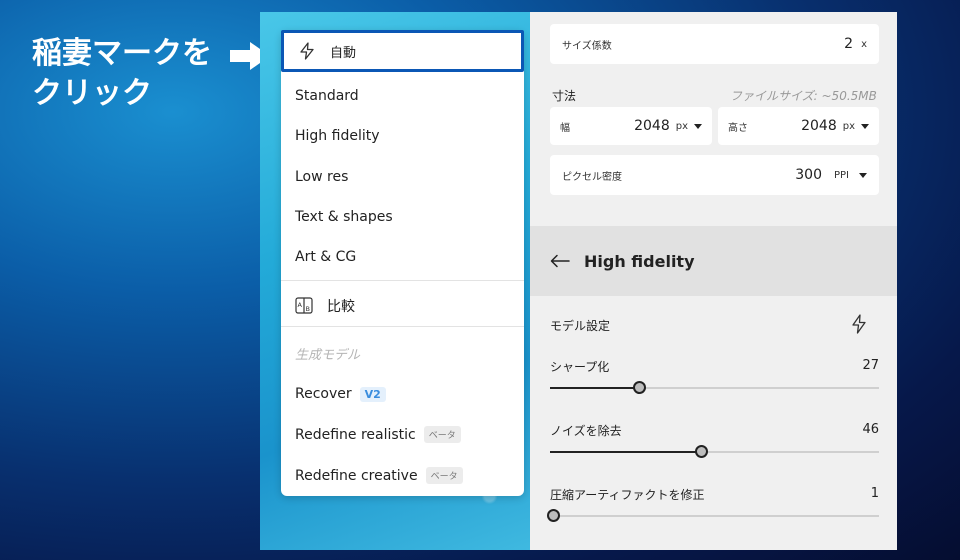 The height and width of the screenshot is (560, 960). Describe the element at coordinates (122, 74) in the screenshot. I see `instruction-callout: 稲妻マークを クリック` at that location.